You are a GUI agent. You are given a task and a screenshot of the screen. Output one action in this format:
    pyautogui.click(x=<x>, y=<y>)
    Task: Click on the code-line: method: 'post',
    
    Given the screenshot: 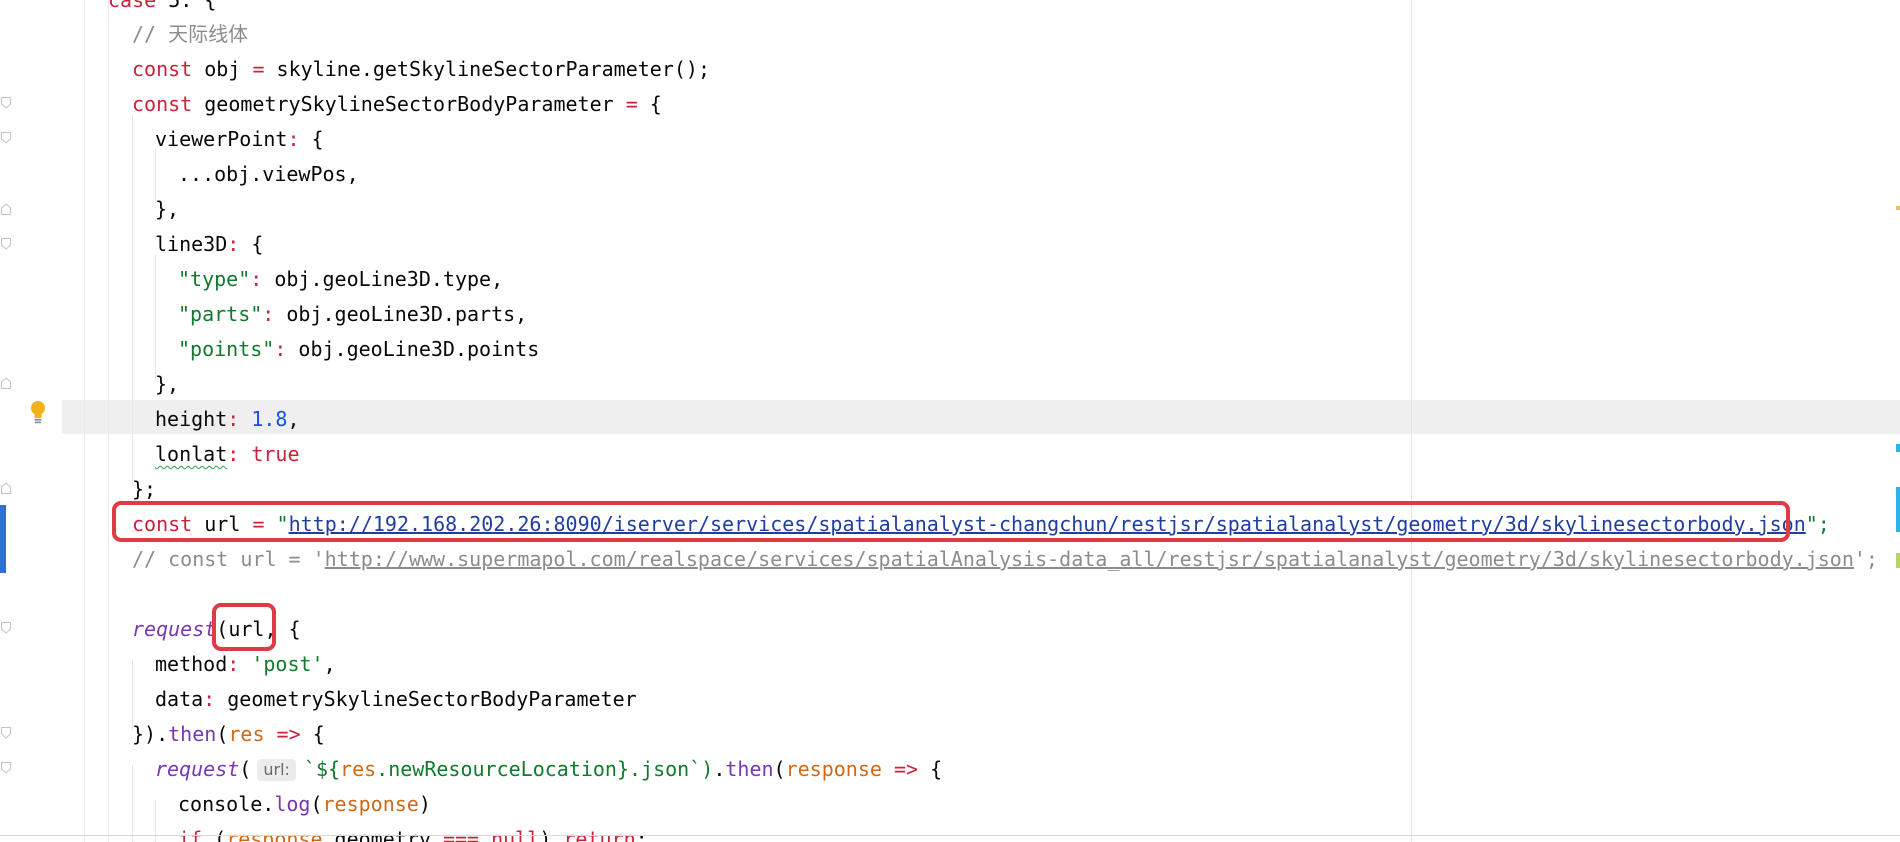 What is the action you would take?
    pyautogui.click(x=168, y=664)
    